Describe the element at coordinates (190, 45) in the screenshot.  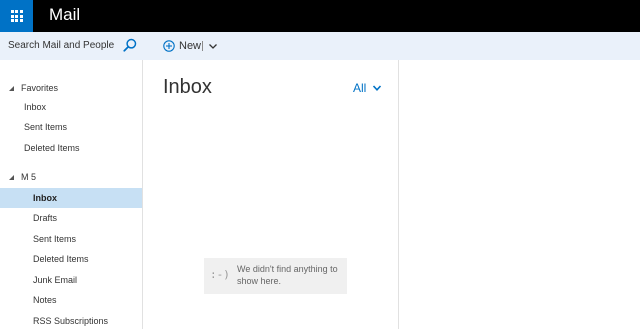
I see `new-button-label: New` at that location.